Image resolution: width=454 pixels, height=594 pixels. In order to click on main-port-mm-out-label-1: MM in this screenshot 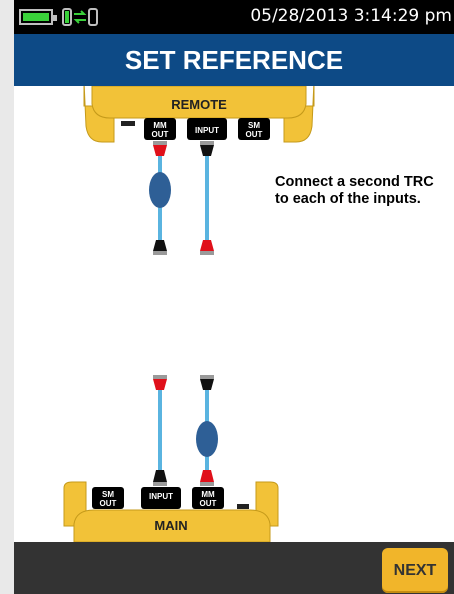, I will do `click(208, 494)`.